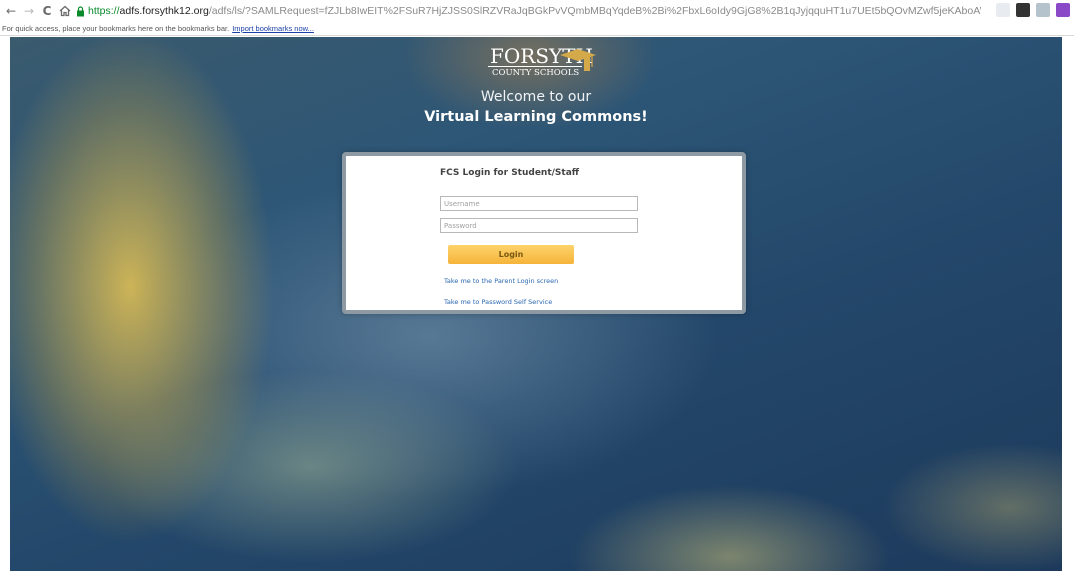  What do you see at coordinates (536, 97) in the screenshot?
I see `welcome-text: Welcome to our` at bounding box center [536, 97].